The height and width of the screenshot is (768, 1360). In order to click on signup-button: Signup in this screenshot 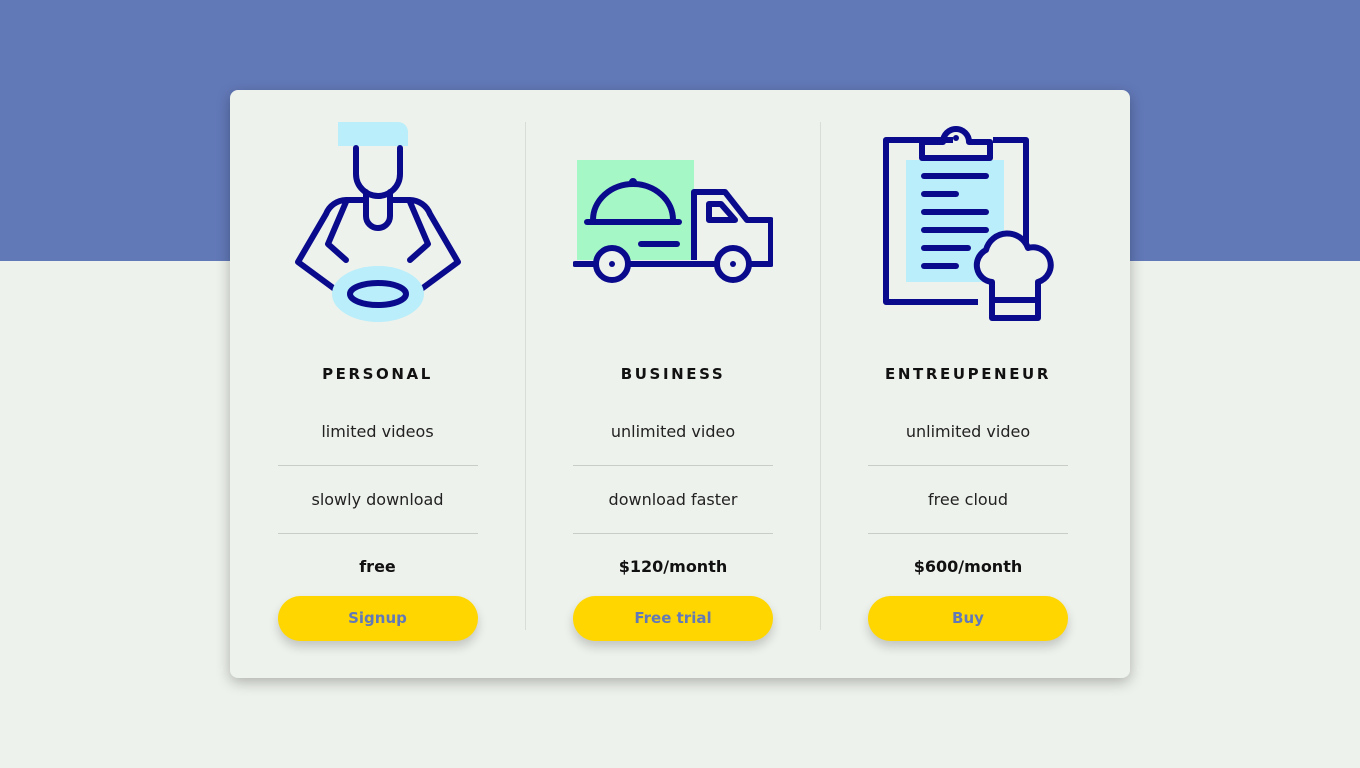, I will do `click(377, 618)`.